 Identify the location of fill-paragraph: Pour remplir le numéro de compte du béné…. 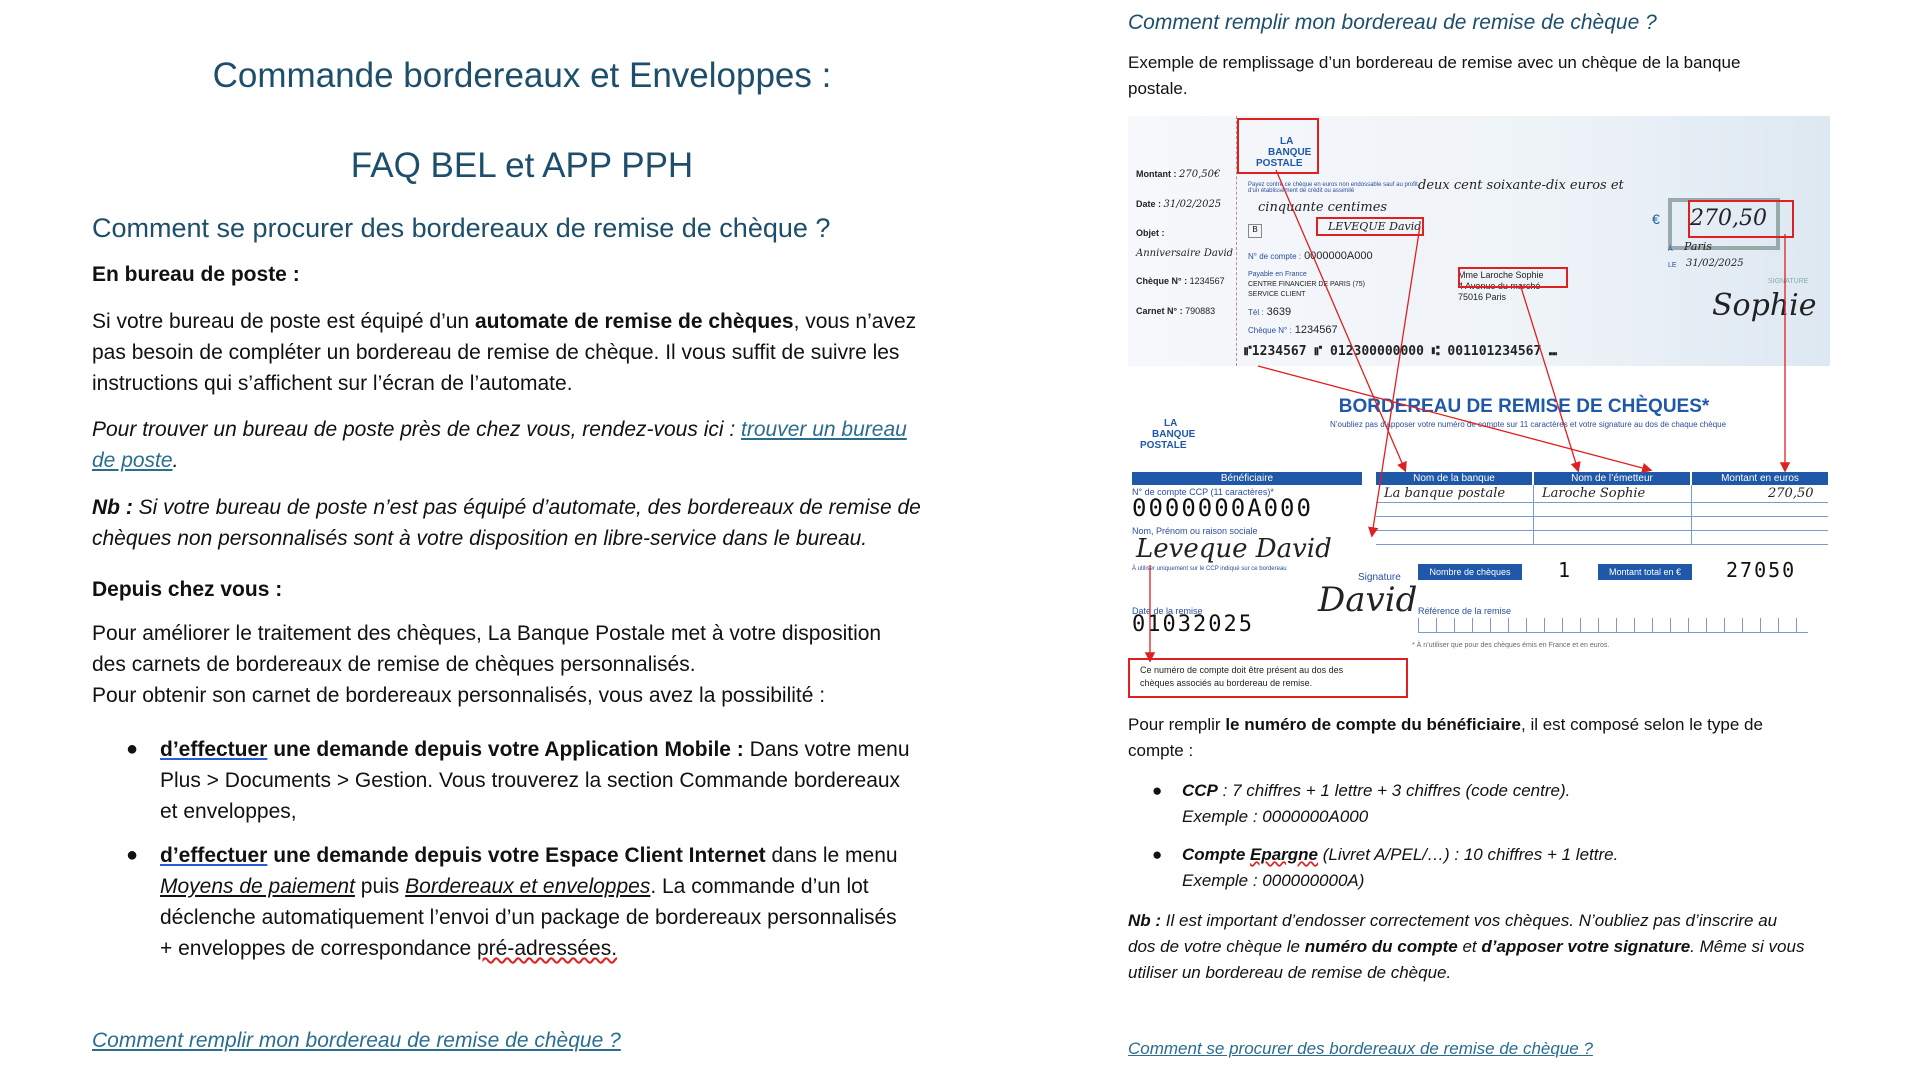
(1445, 737).